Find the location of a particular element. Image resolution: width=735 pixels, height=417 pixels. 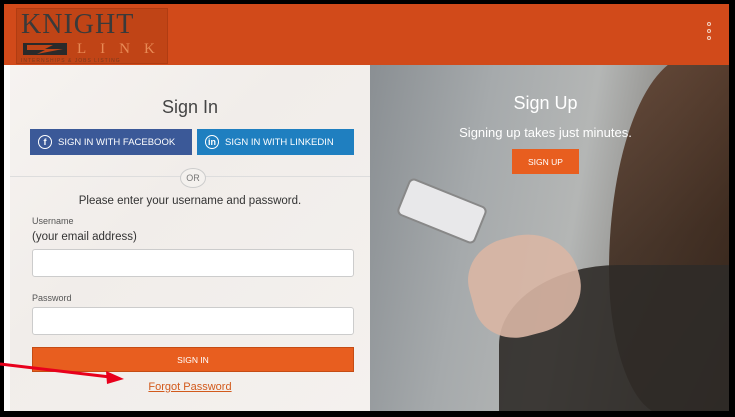

linkedin-signin-label: SIGN IN WITH LINKEDIN is located at coordinates (279, 142).